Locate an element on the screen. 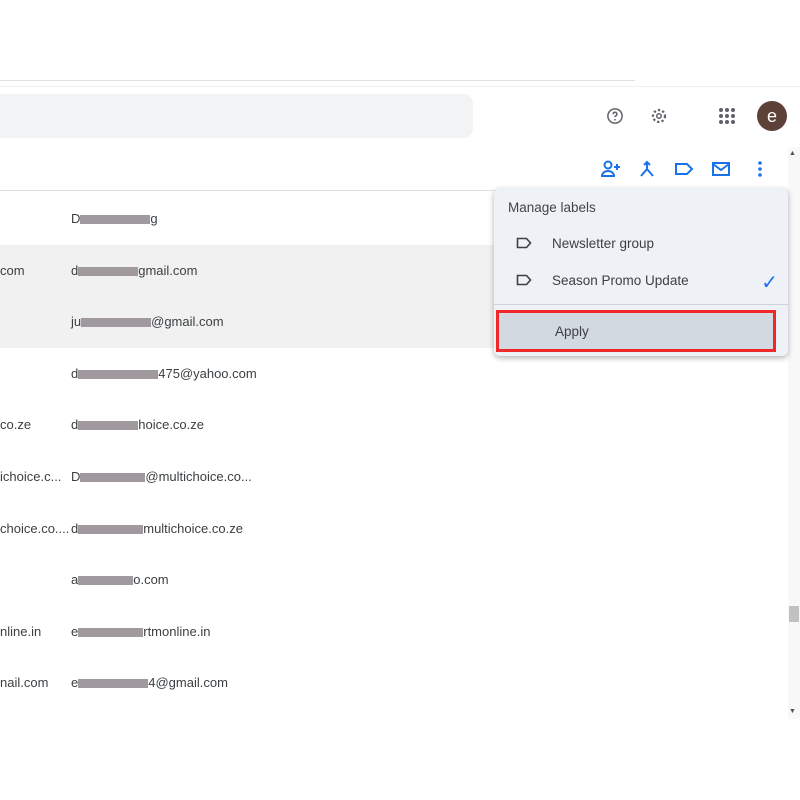 This screenshot has width=800, height=800. contact-email: d hoice.co.ze is located at coordinates (137, 425).